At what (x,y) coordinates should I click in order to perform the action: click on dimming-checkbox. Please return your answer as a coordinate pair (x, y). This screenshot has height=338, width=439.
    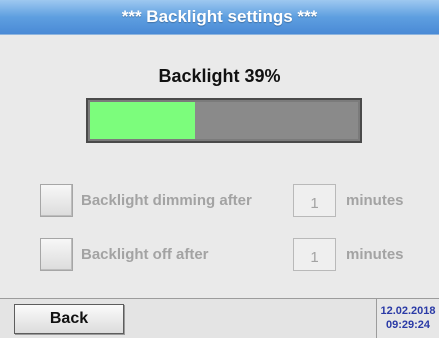
    Looking at the image, I should click on (56, 200).